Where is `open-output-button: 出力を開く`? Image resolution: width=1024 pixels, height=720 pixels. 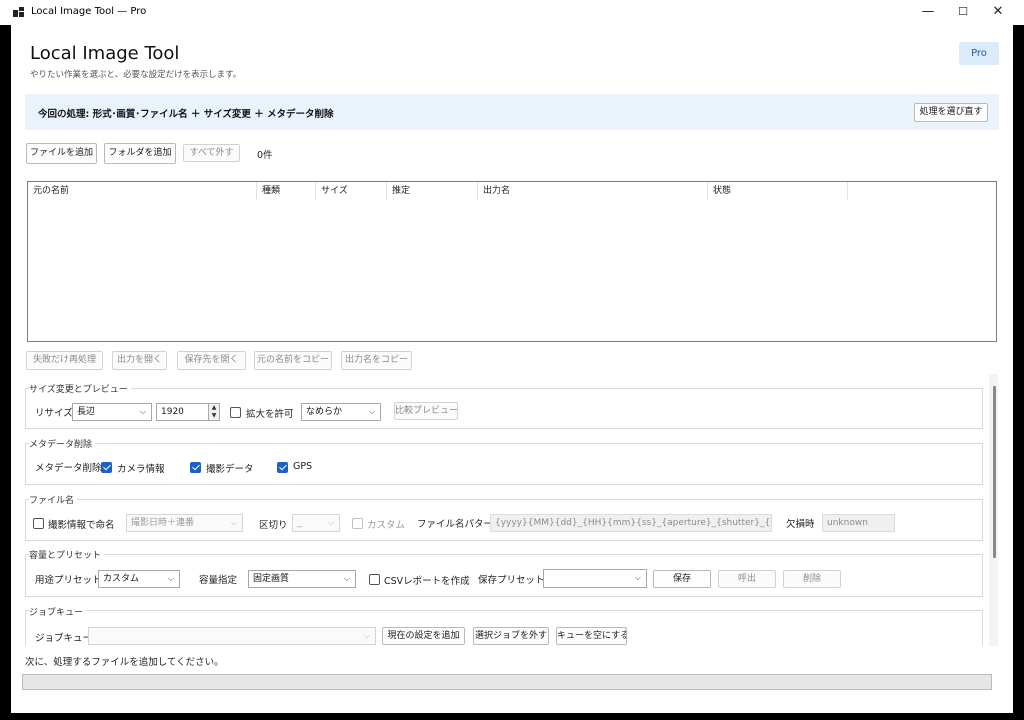 open-output-button: 出力を開く is located at coordinates (139, 360).